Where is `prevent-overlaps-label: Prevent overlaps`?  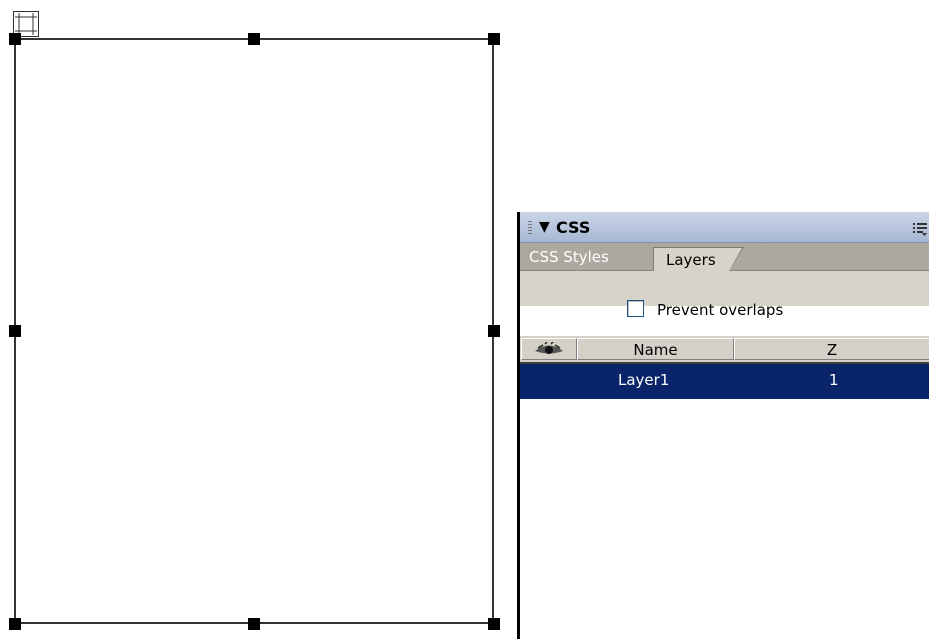 prevent-overlaps-label: Prevent overlaps is located at coordinates (720, 310).